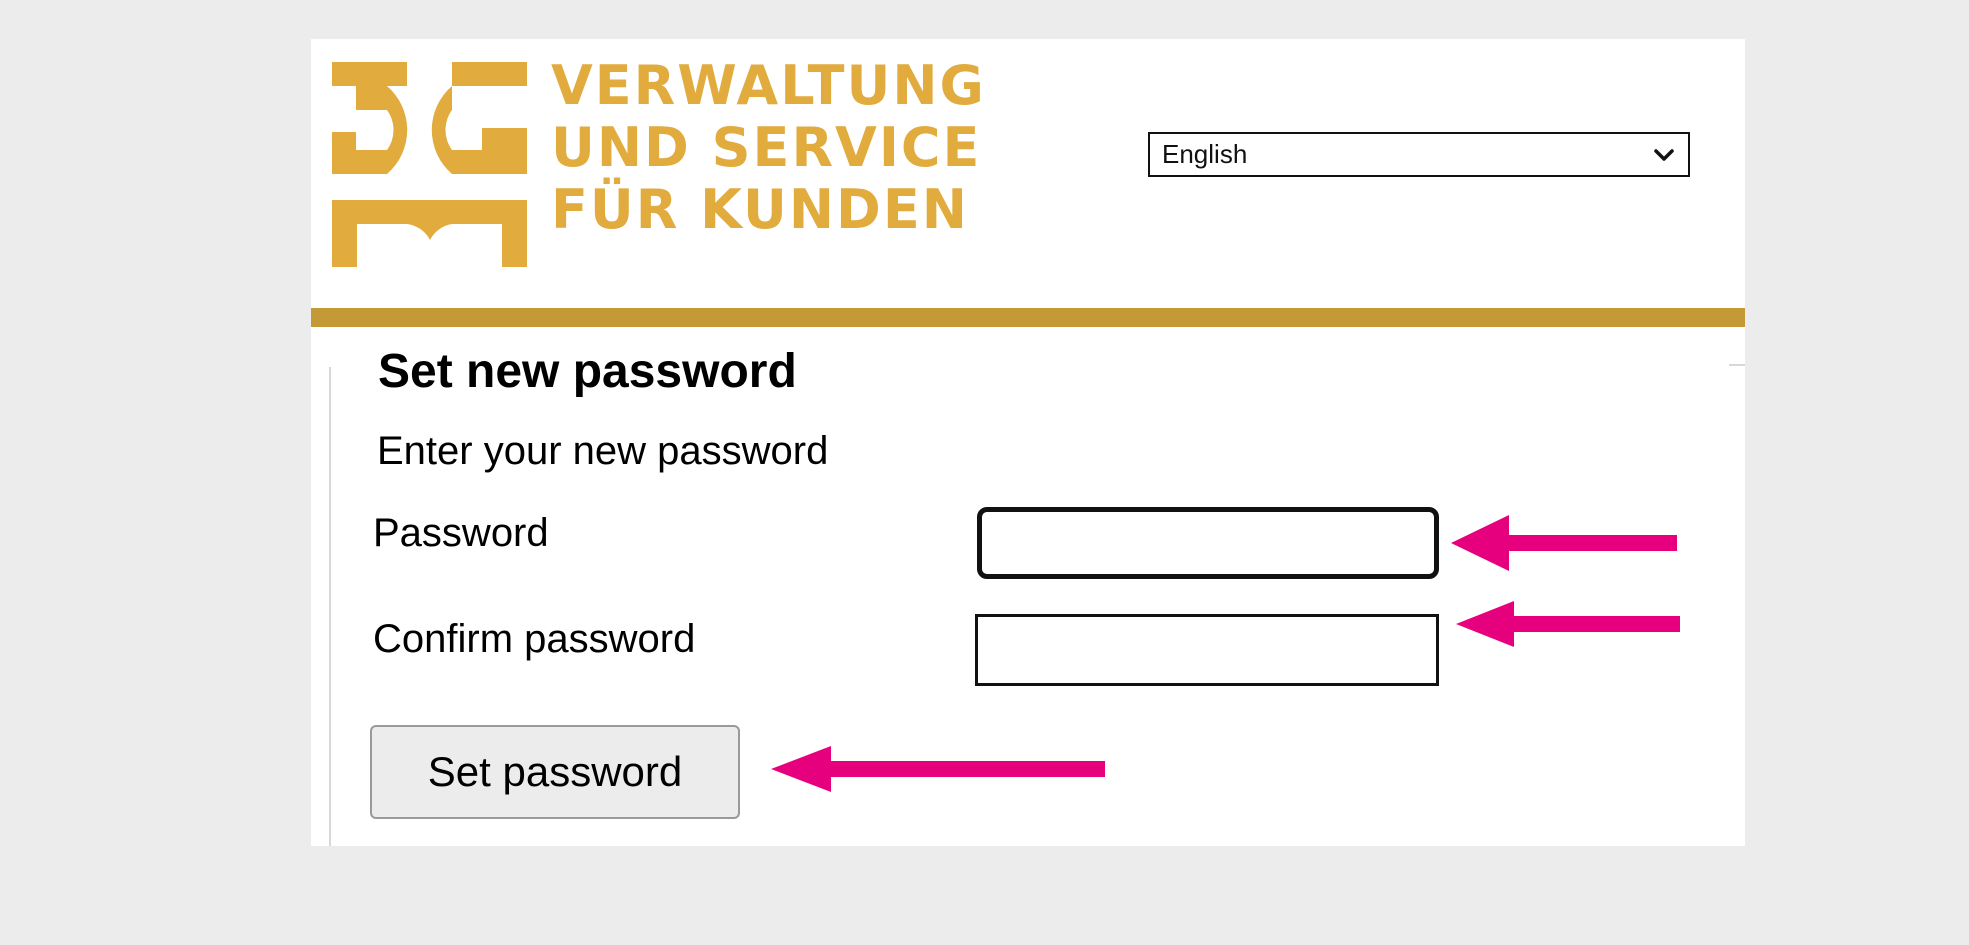 The height and width of the screenshot is (945, 1969). Describe the element at coordinates (534, 639) in the screenshot. I see `confirm-password-label: Confirm password` at that location.